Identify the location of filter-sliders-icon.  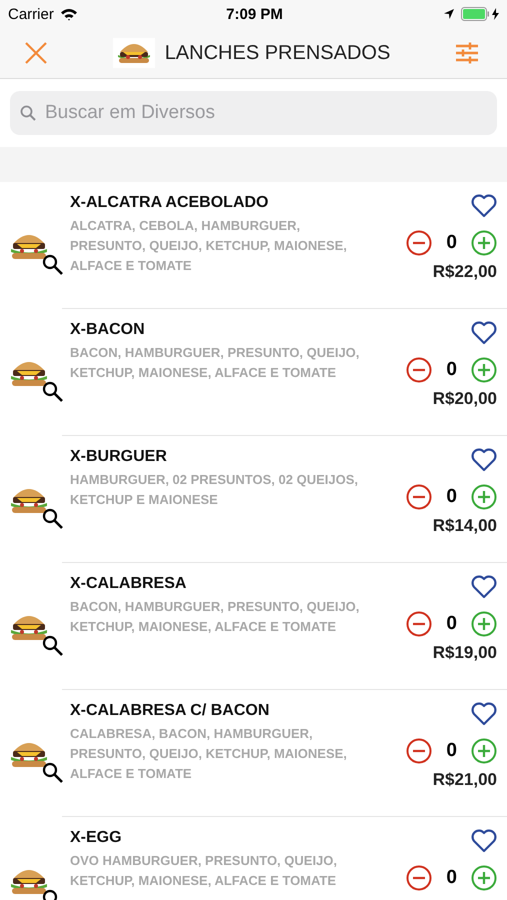
(467, 53).